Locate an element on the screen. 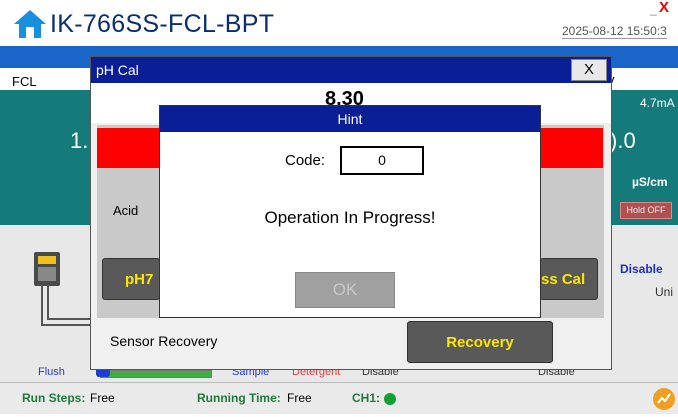  home-icon is located at coordinates (30, 24).